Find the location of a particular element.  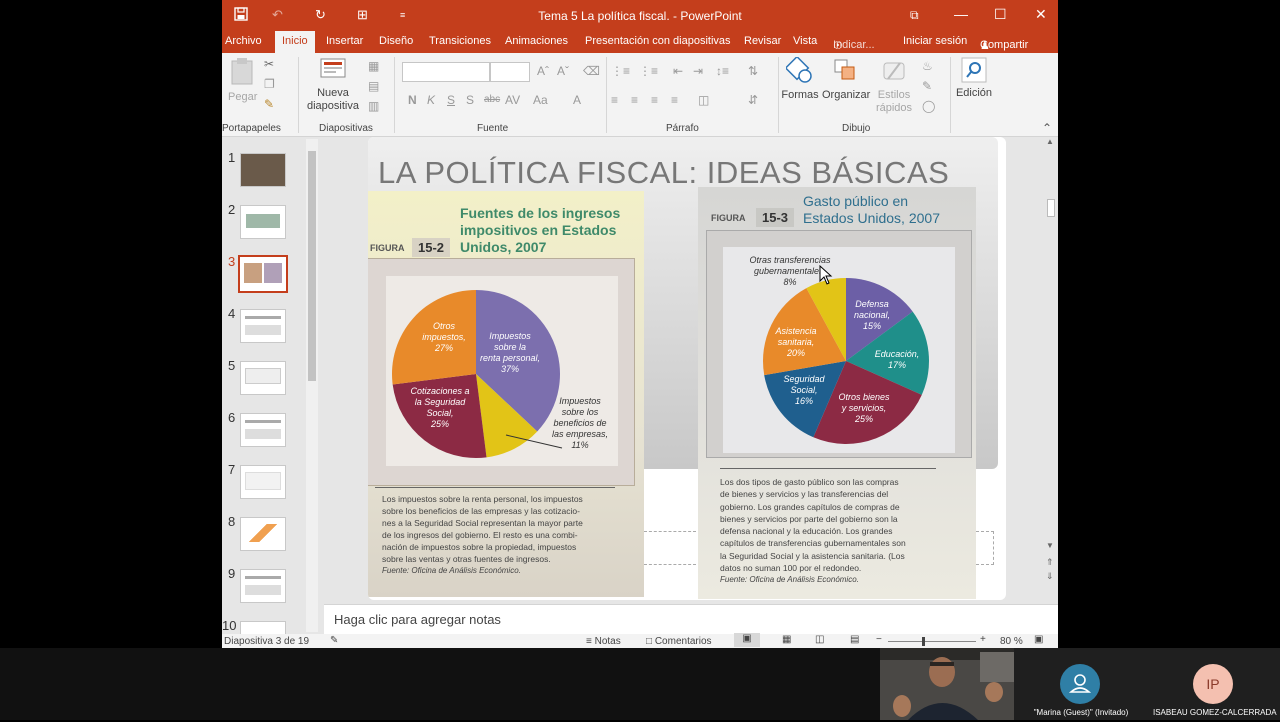

arrange-button: Organizar is located at coordinates (846, 79).